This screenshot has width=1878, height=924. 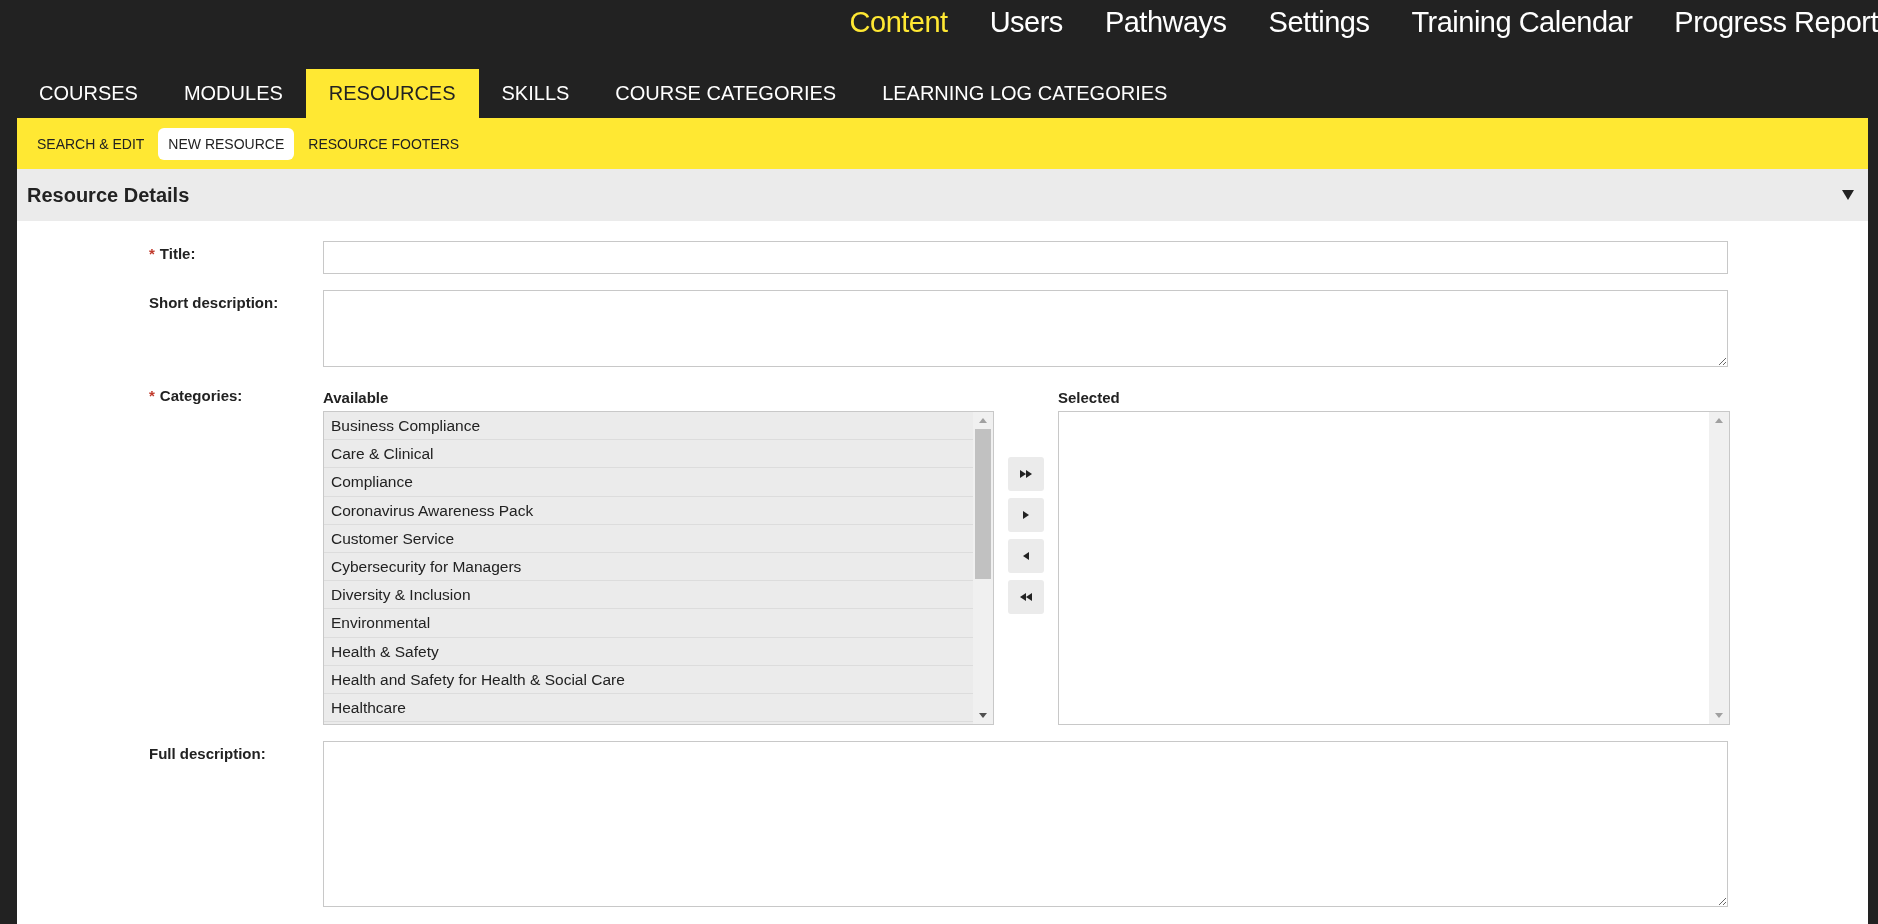 What do you see at coordinates (392, 93) in the screenshot?
I see `nav-tab: RESOURCES` at bounding box center [392, 93].